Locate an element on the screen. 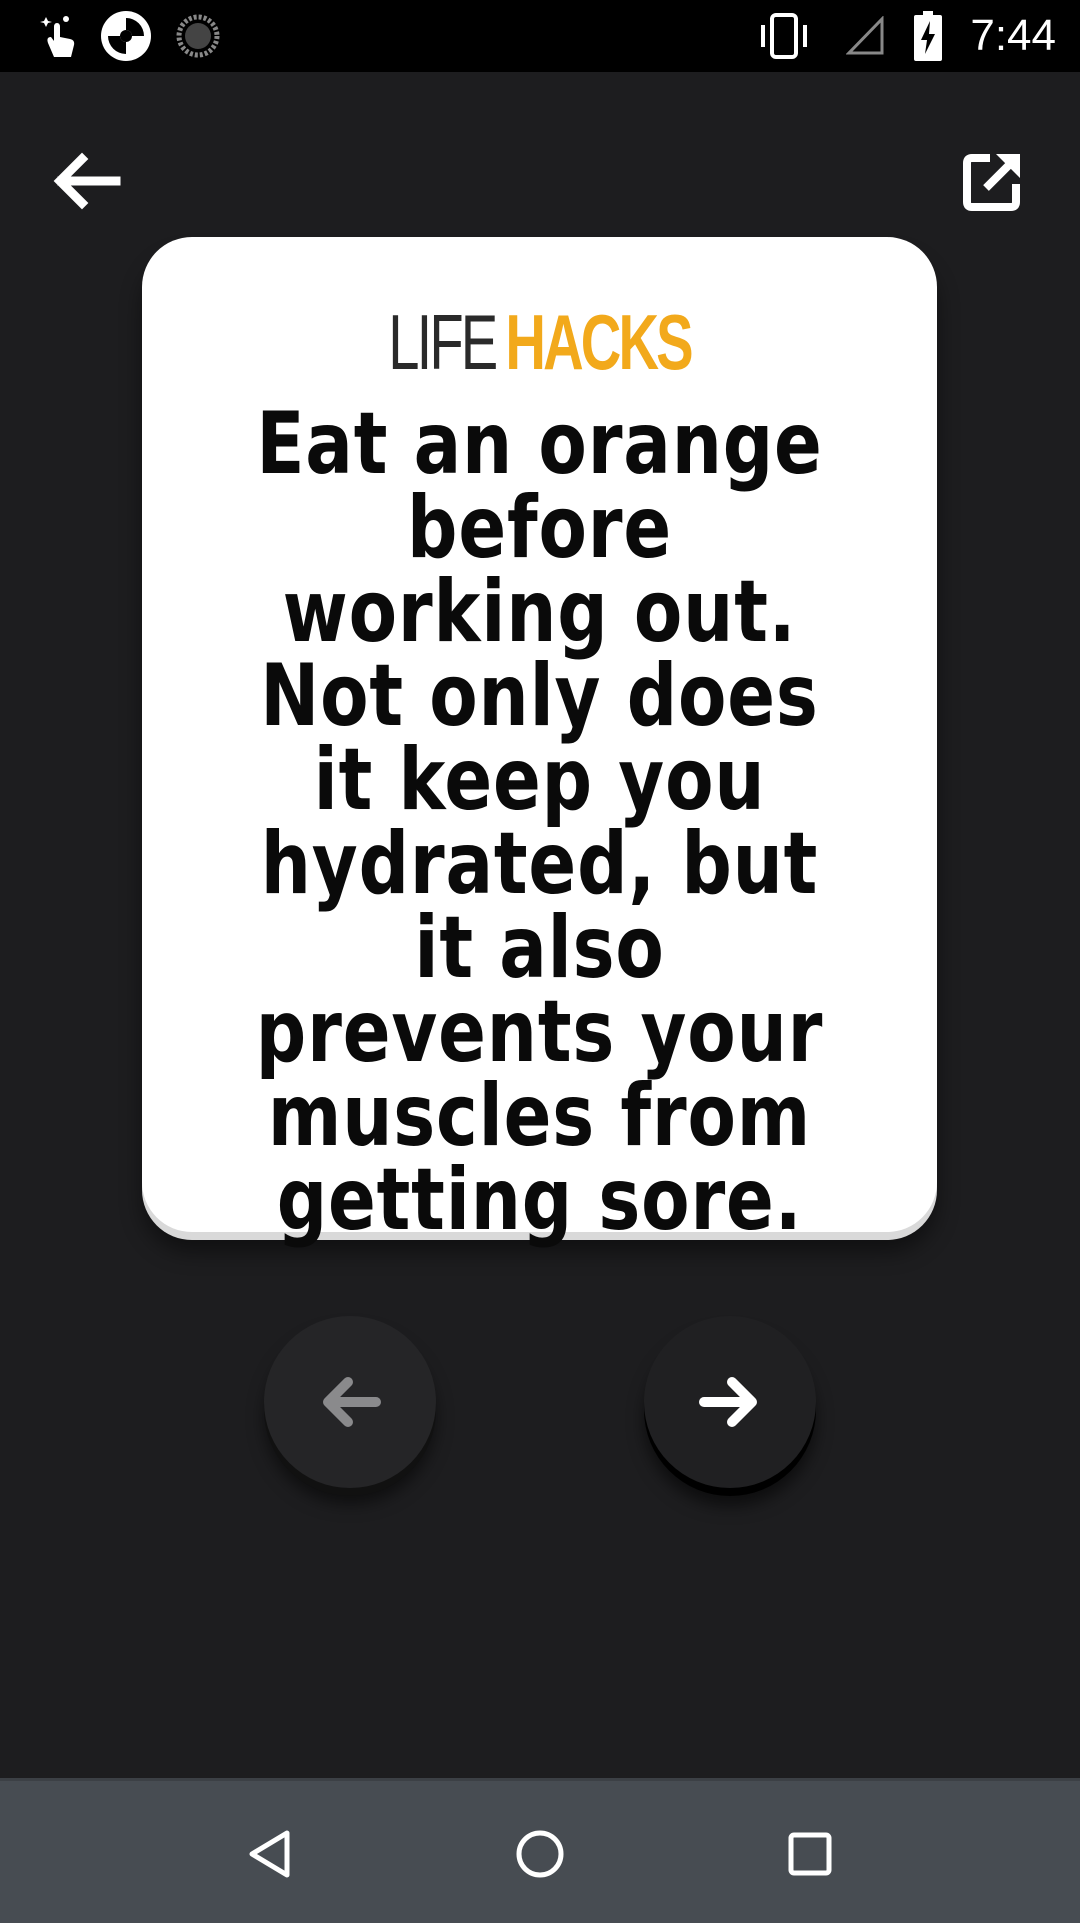  circle-home-icon is located at coordinates (540, 1854).